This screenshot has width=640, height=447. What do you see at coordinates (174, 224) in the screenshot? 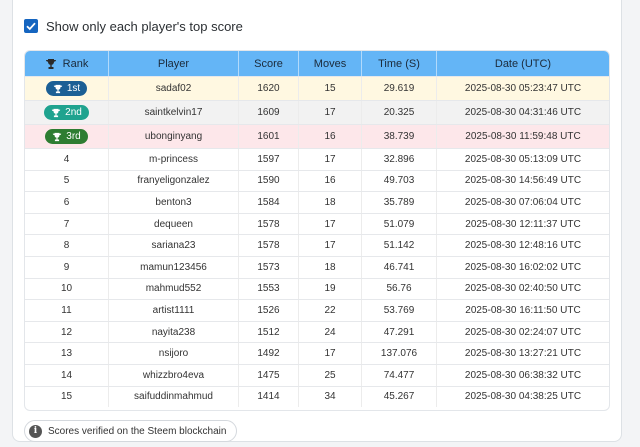
I see `player-cell: dequeen` at bounding box center [174, 224].